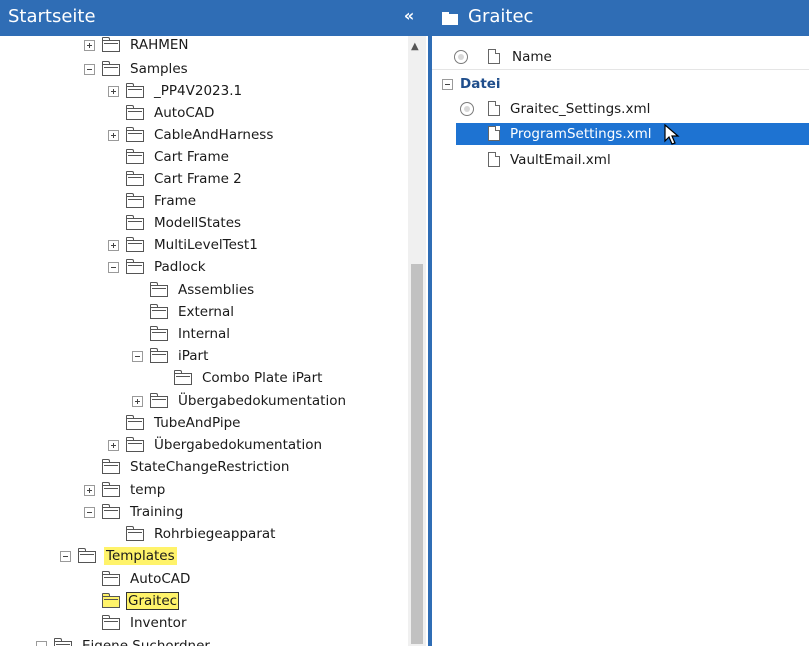 This screenshot has width=809, height=646. What do you see at coordinates (193, 356) in the screenshot?
I see `tree-item-label: iPart` at bounding box center [193, 356].